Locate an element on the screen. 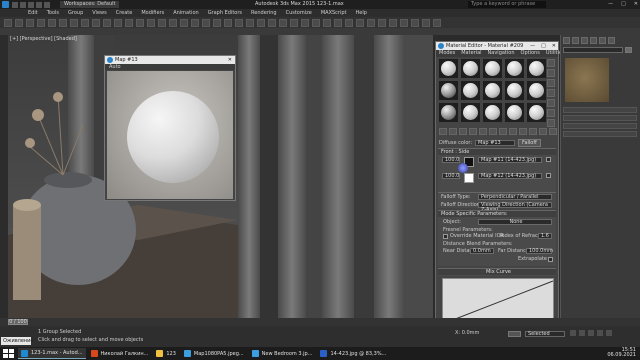 The height and width of the screenshot is (360, 640). time-slider: 0 / 100 is located at coordinates (18, 322).